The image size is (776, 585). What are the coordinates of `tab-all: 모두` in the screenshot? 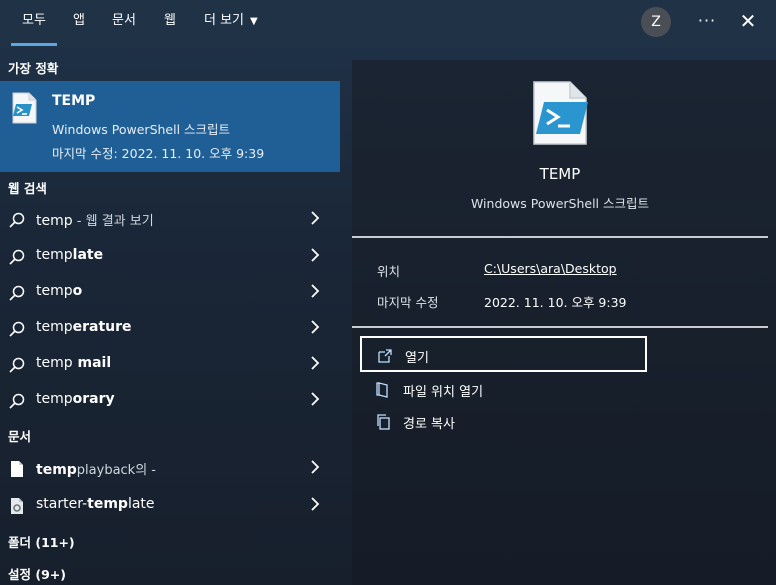 It's located at (34, 23).